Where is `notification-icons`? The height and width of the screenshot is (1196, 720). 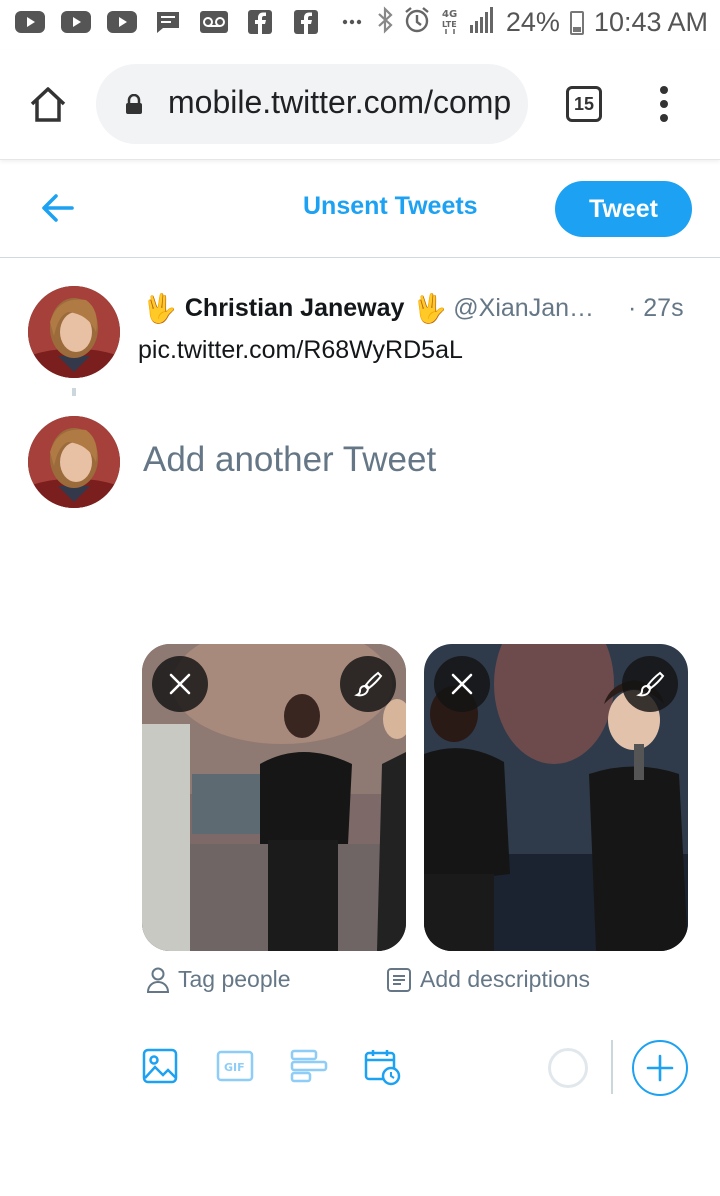
notification-icons is located at coordinates (191, 22).